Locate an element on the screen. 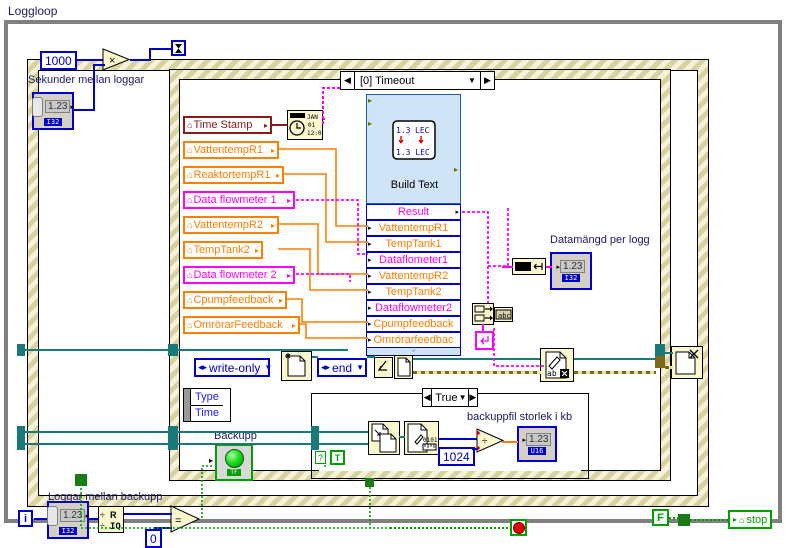 This screenshot has width=786, height=548. build-text-input-row: ▸ Dataflometer1 is located at coordinates (413, 260).